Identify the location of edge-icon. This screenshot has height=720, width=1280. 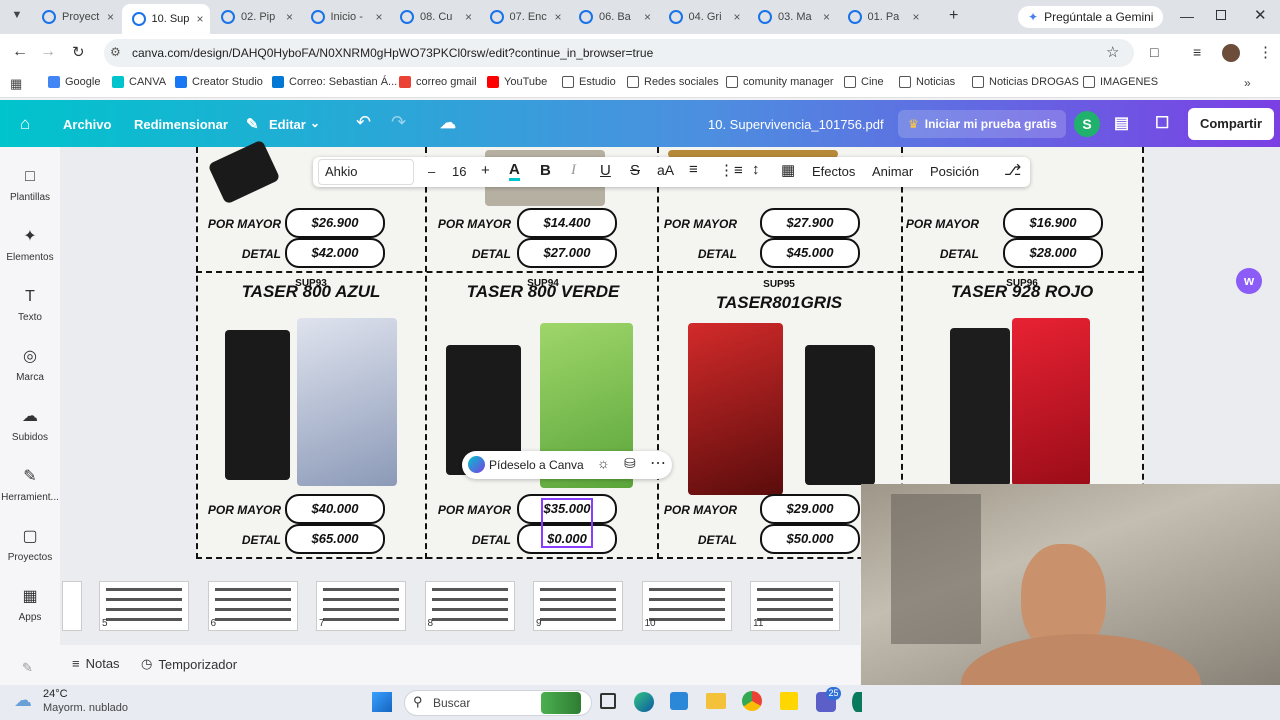
(644, 702).